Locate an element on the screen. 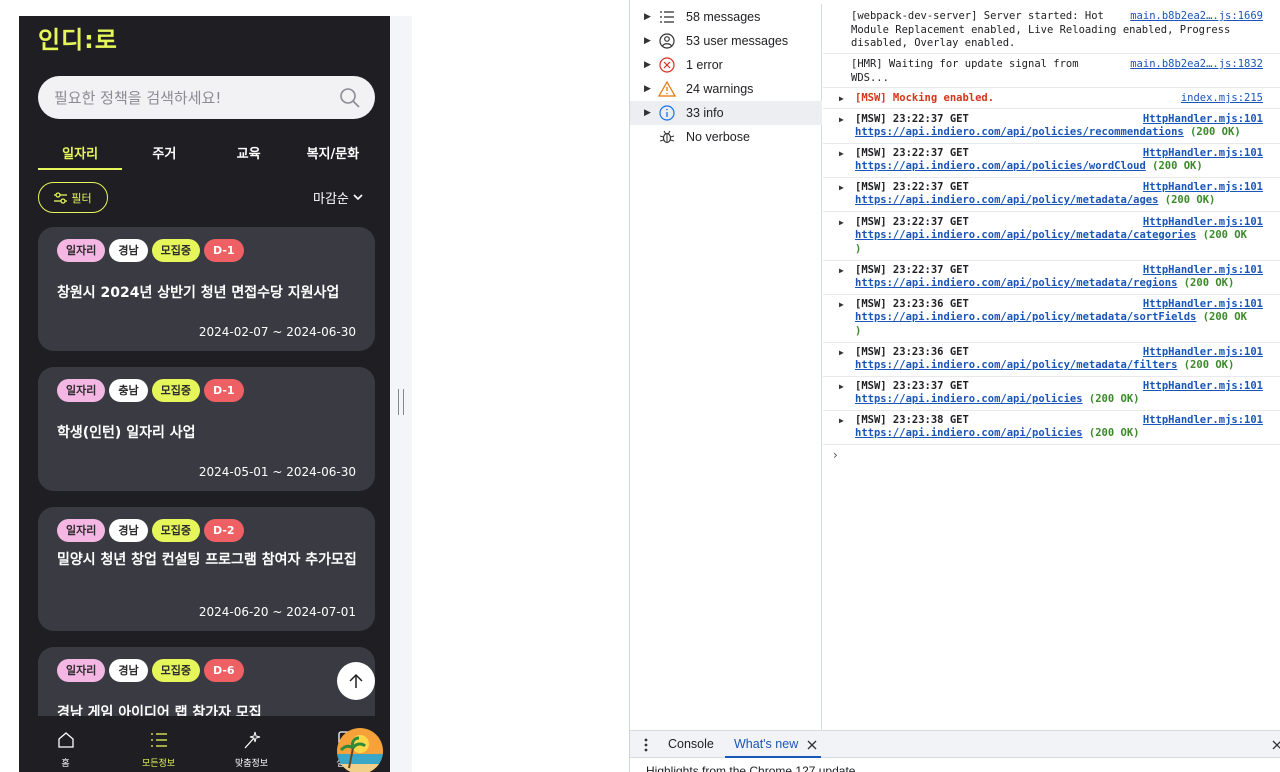  sidebar-item-info: ▶ 33 info is located at coordinates (726, 113).